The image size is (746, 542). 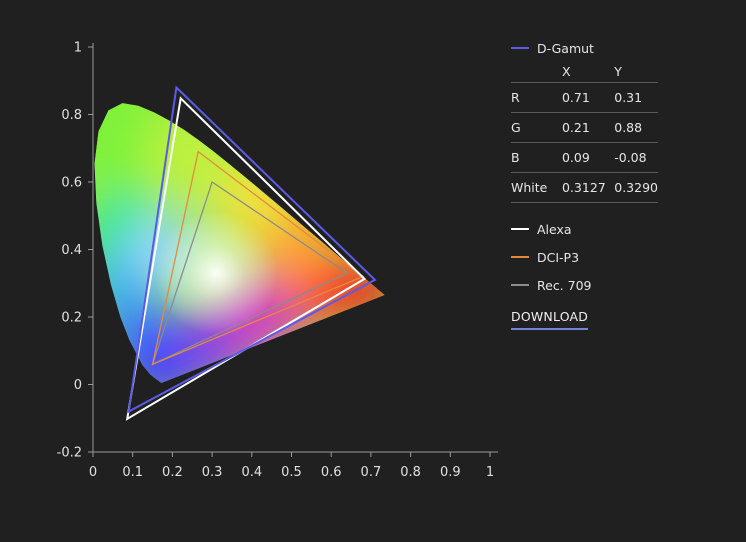 I want to click on table-cell-name: White, so click(x=536, y=187).